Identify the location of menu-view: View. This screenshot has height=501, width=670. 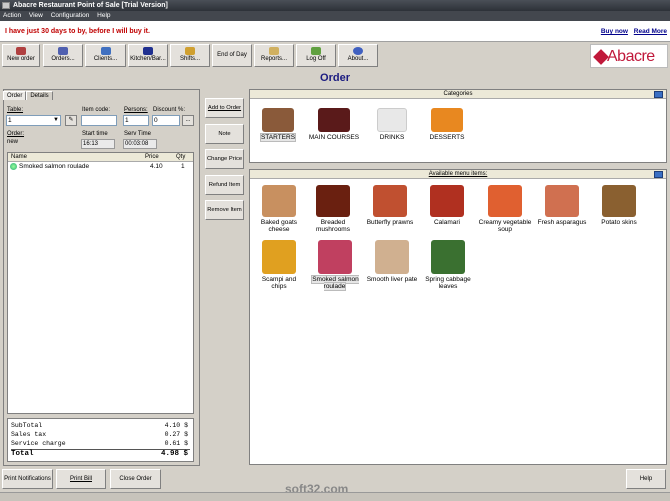
(36, 16).